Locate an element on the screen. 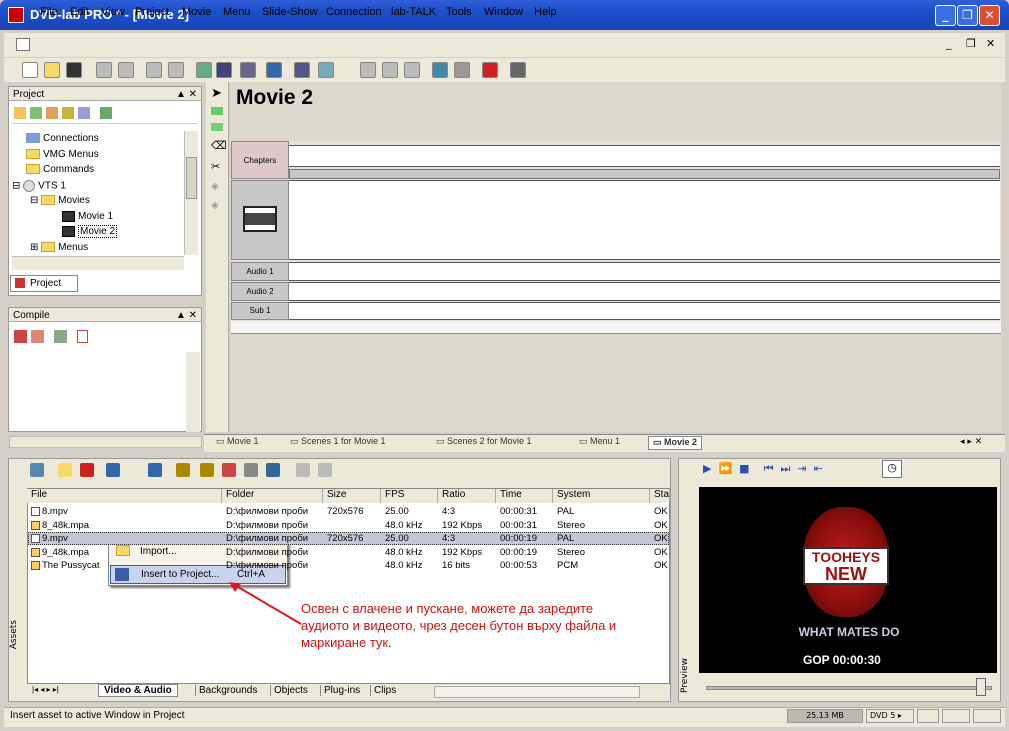 Image resolution: width=1009 pixels, height=731 pixels. vts-settings-icon is located at coordinates (106, 113).